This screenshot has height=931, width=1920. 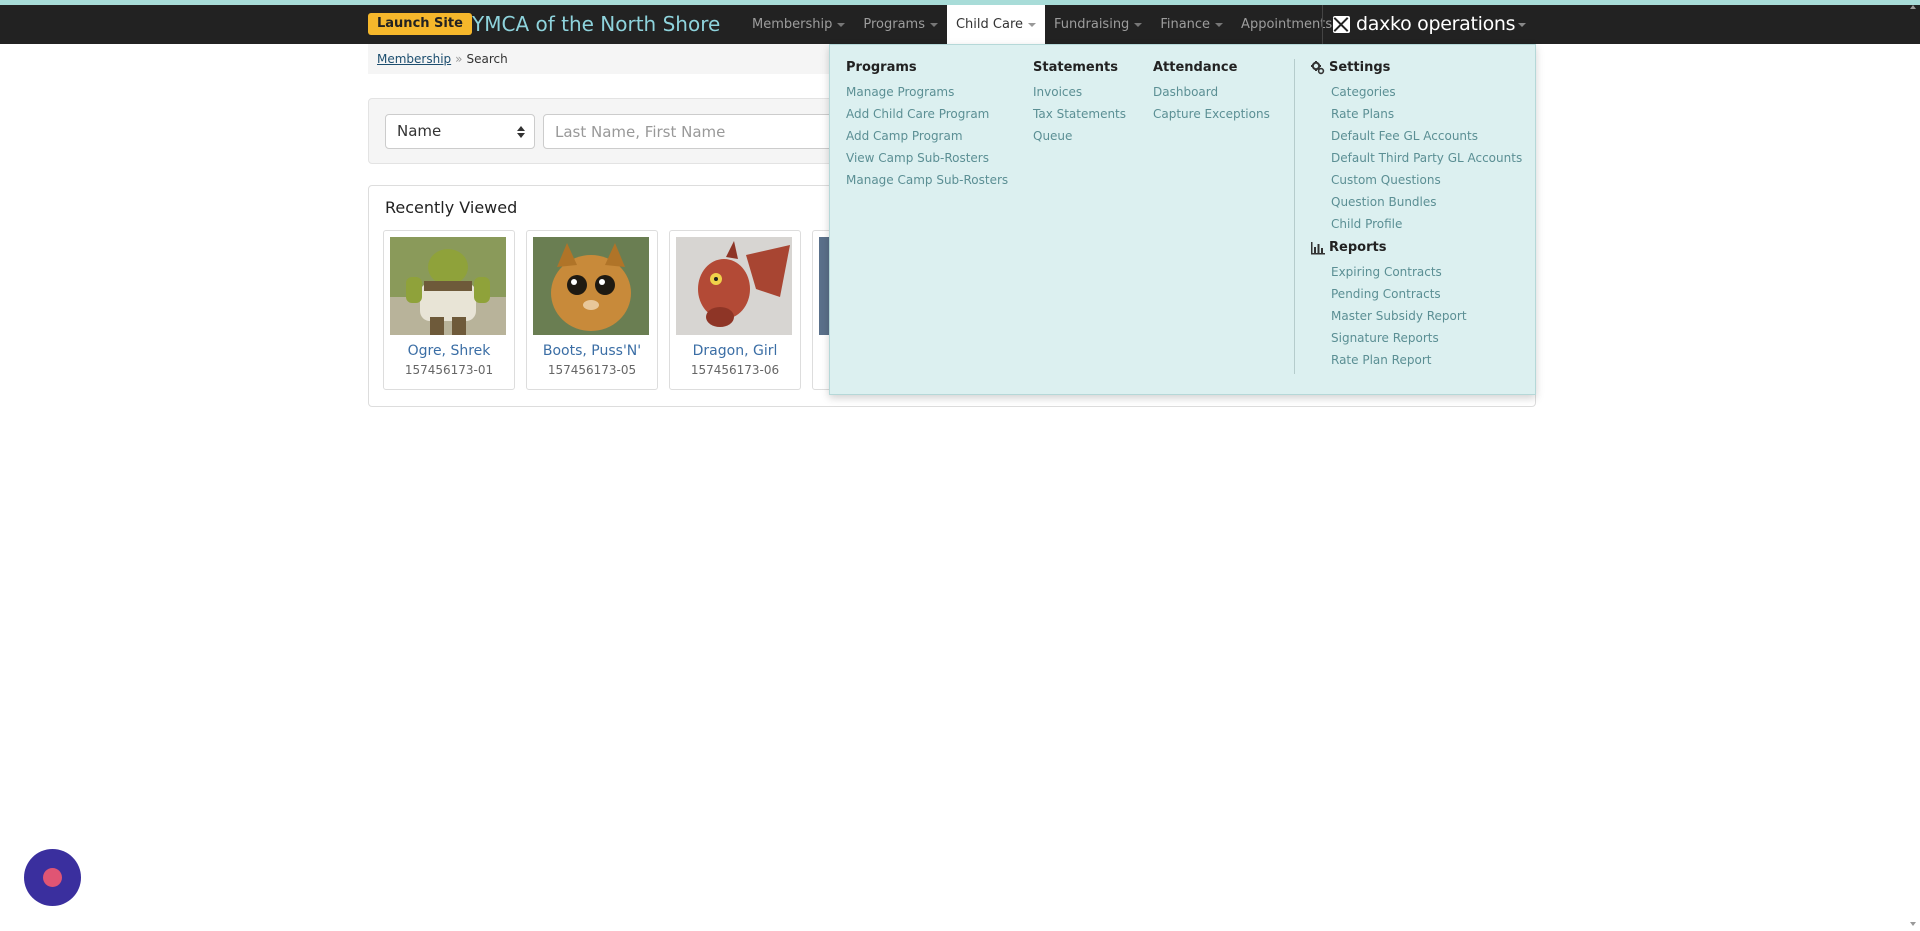 What do you see at coordinates (1079, 114) in the screenshot?
I see `tax-statements-link: Tax Statements` at bounding box center [1079, 114].